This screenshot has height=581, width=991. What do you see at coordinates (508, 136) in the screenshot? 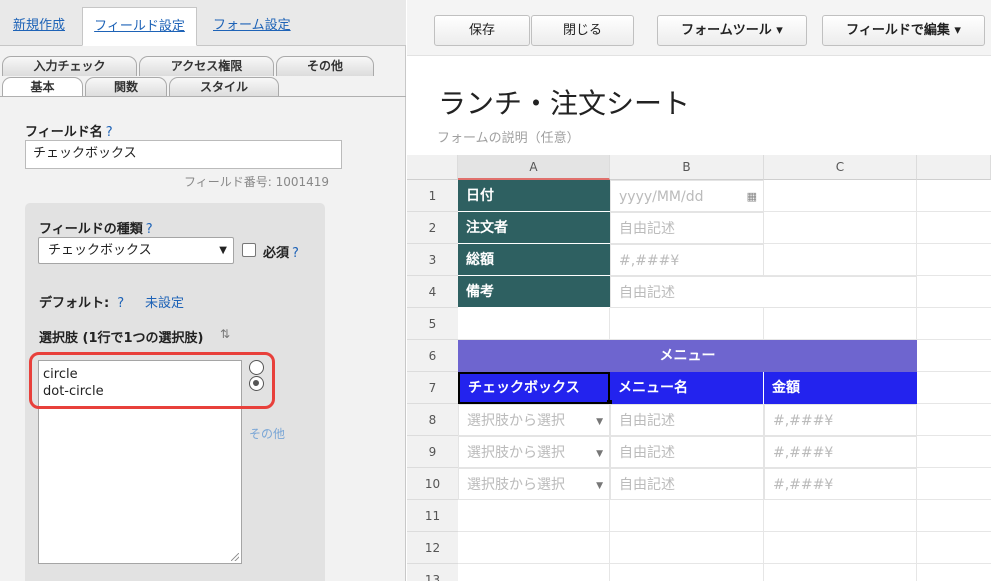
I see `form-description: フォームの説明（任意）` at bounding box center [508, 136].